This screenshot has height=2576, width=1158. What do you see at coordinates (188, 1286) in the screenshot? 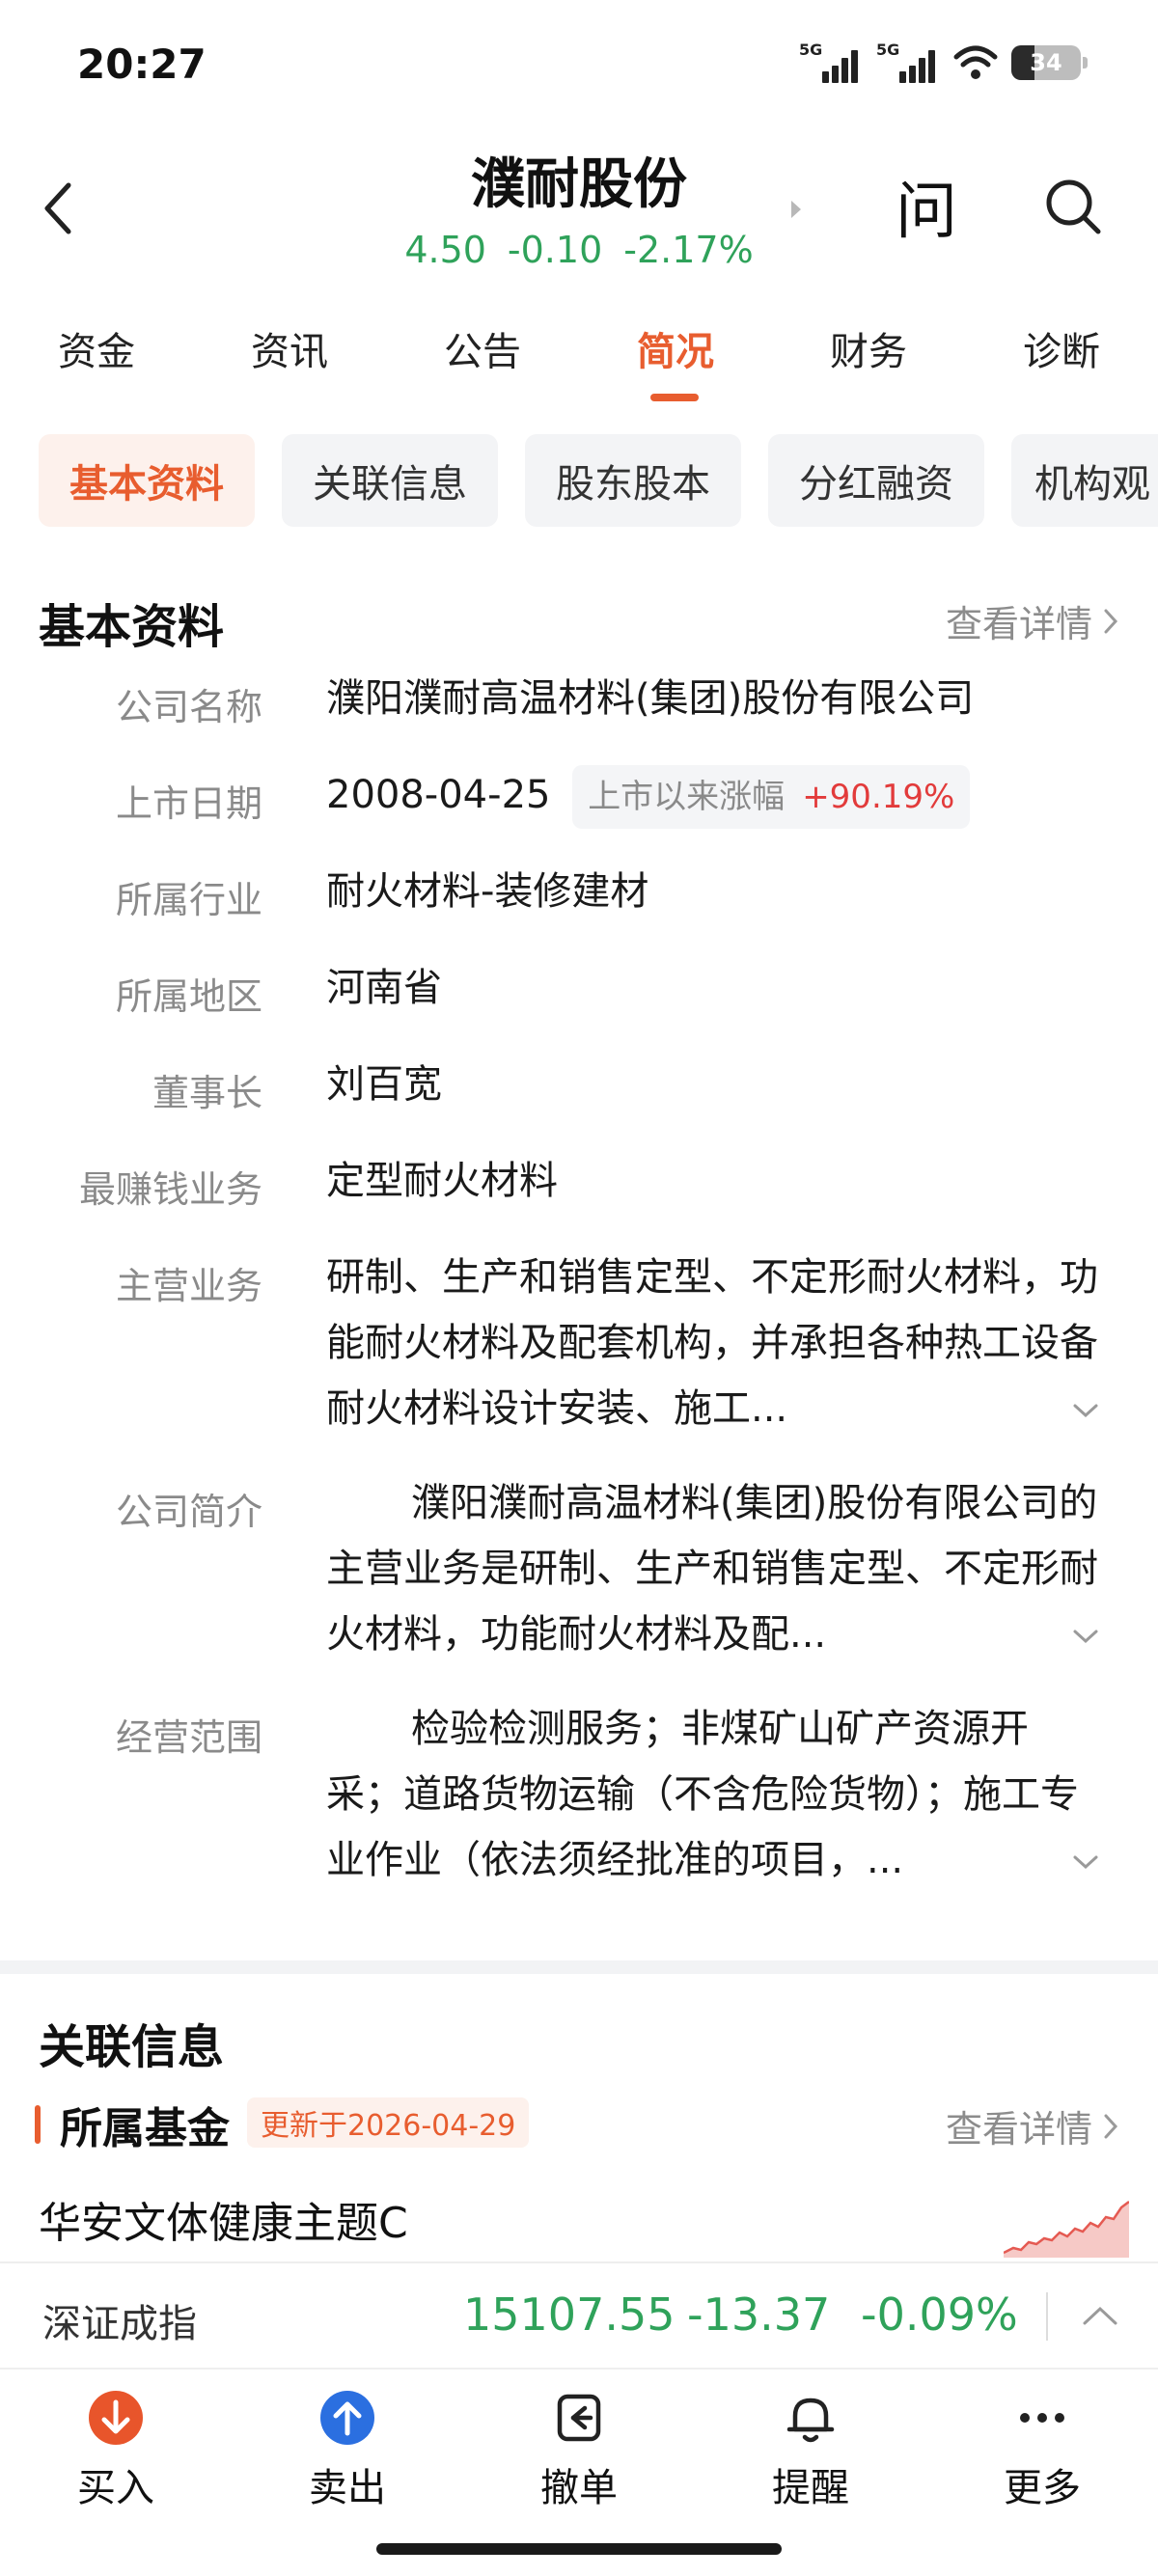
I see `info-key: 主营业务` at bounding box center [188, 1286].